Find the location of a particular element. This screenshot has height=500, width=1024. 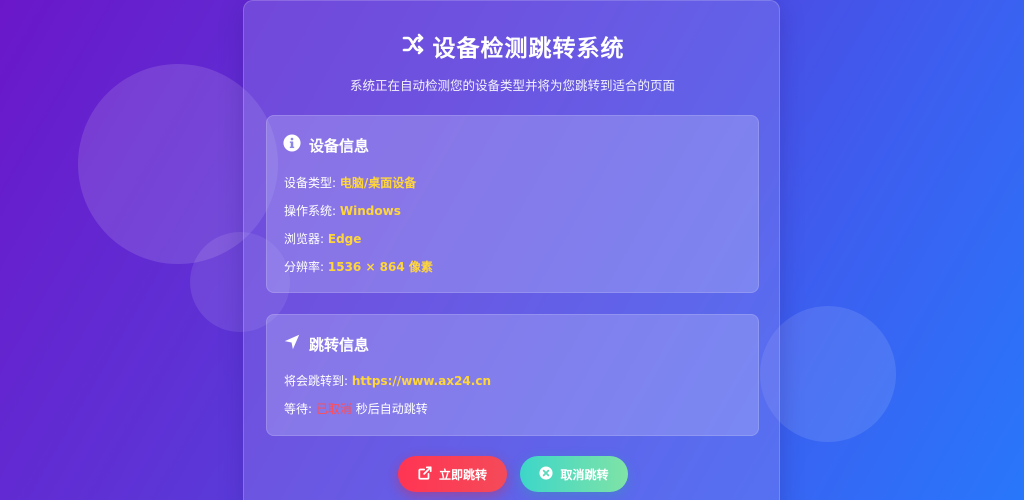

device-type-label: 设备类型: is located at coordinates (310, 183).